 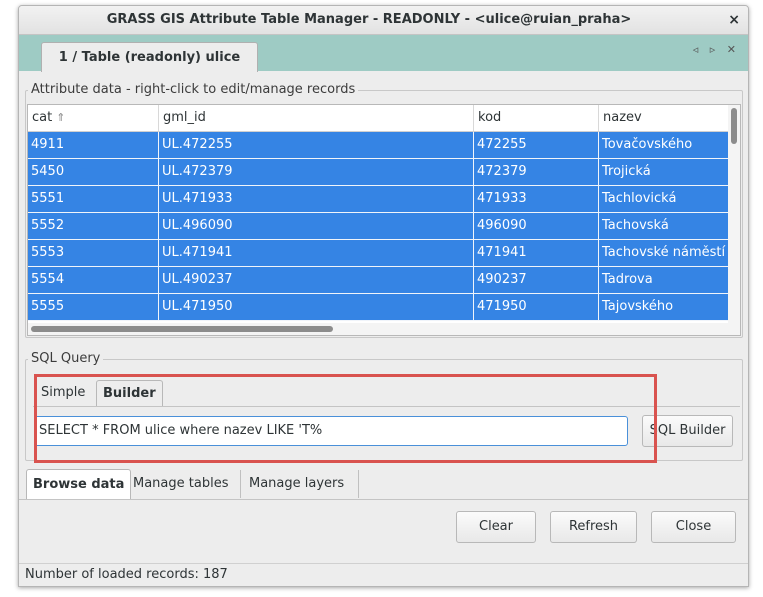 What do you see at coordinates (536, 226) in the screenshot?
I see `cell-kod: 496090` at bounding box center [536, 226].